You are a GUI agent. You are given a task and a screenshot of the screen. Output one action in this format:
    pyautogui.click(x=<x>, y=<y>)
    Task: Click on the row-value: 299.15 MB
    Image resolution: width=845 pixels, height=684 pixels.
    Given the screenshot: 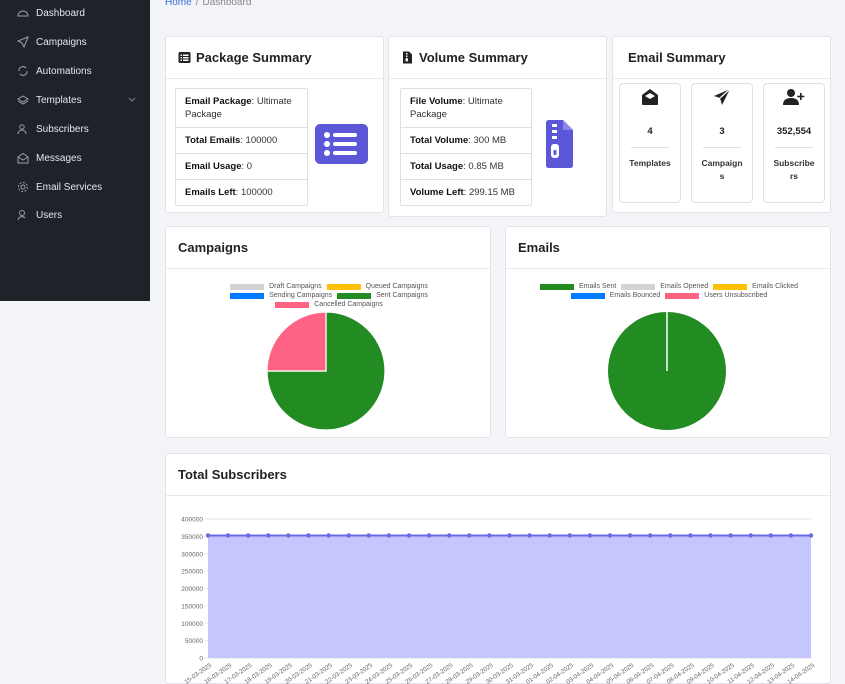 What is the action you would take?
    pyautogui.click(x=491, y=192)
    